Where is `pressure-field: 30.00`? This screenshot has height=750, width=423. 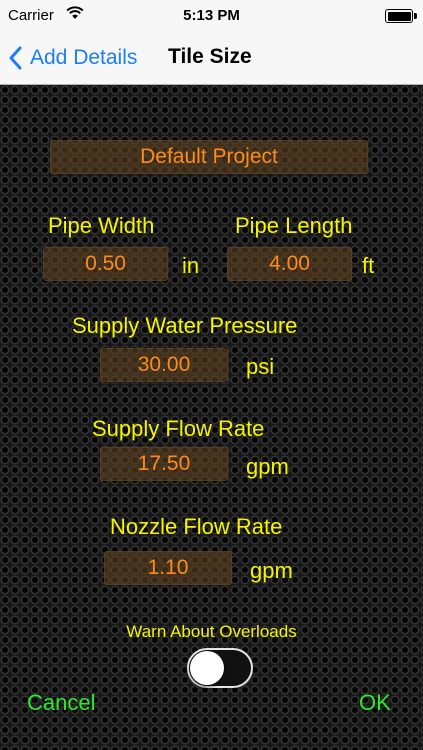
pressure-field: 30.00 is located at coordinates (164, 365).